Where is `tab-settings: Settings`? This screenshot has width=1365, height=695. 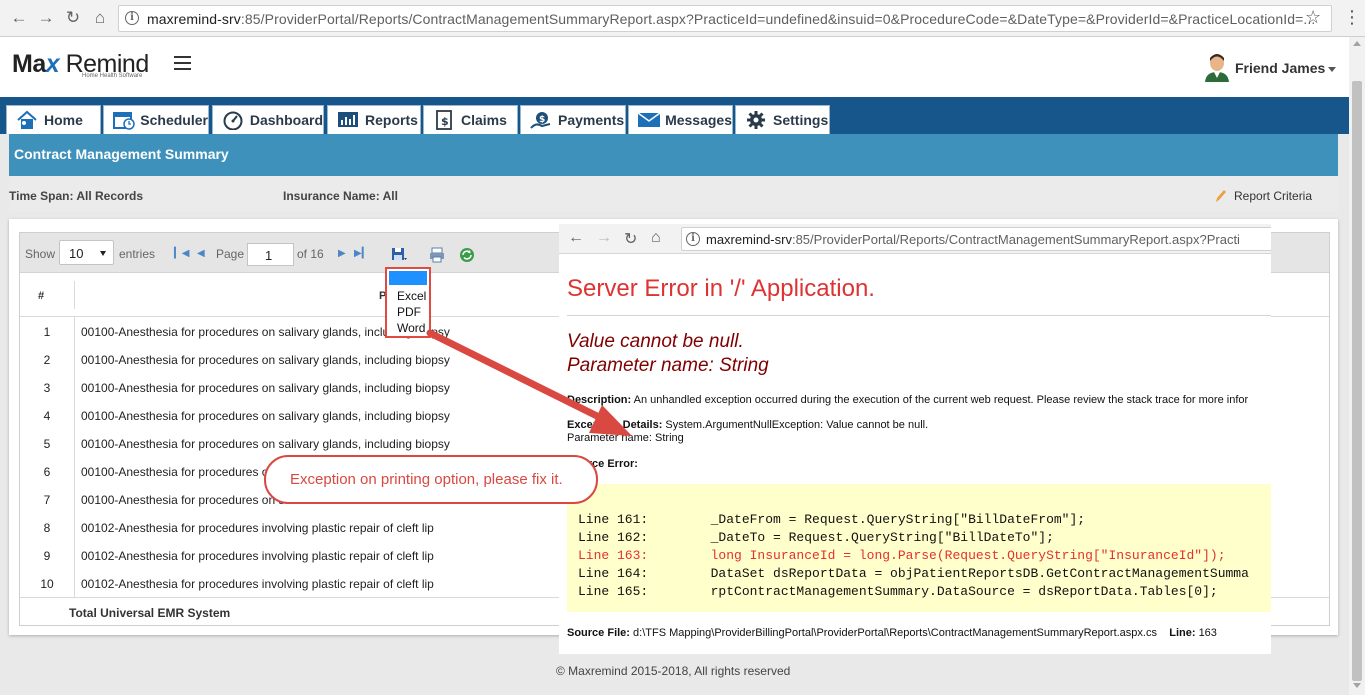 tab-settings: Settings is located at coordinates (782, 119).